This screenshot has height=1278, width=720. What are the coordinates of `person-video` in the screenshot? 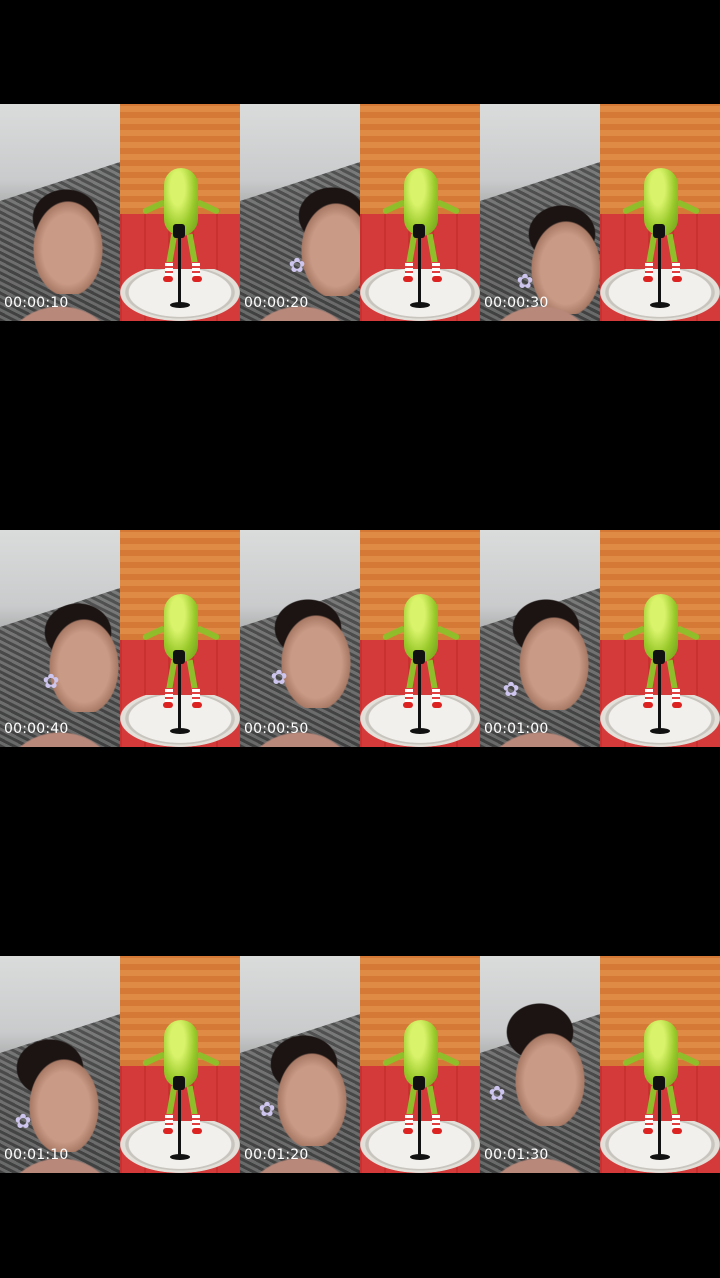 It's located at (60, 212).